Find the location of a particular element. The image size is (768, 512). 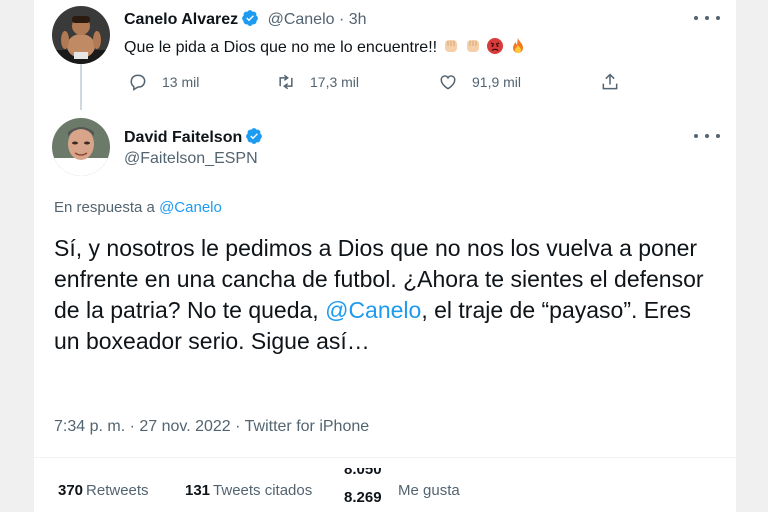

like-action: 91,9 mil is located at coordinates (479, 82).